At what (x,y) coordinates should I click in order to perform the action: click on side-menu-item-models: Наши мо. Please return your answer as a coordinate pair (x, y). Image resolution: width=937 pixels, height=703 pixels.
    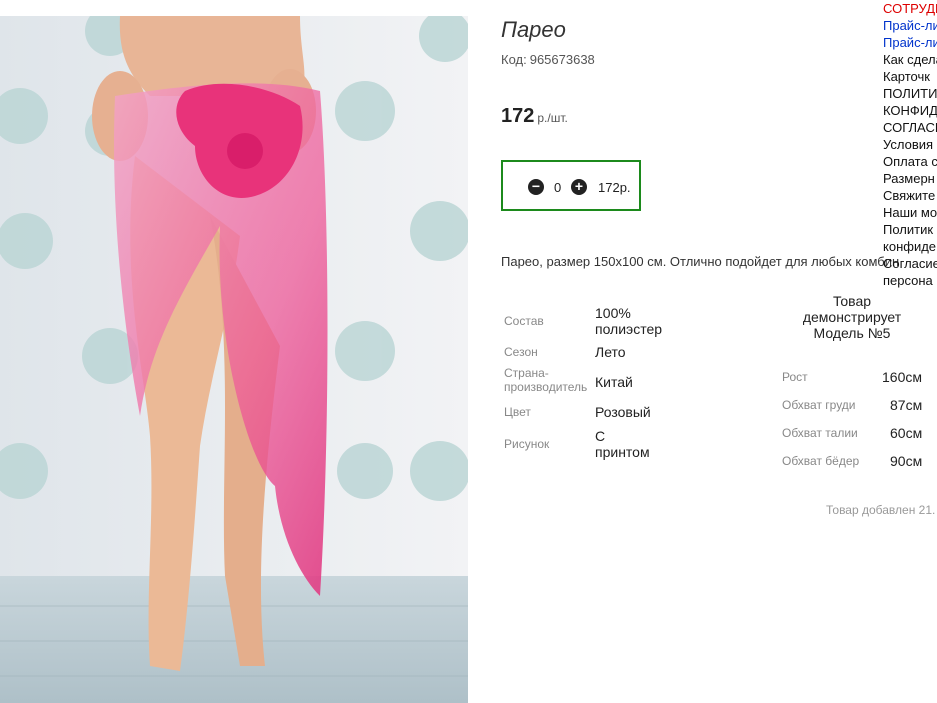
    Looking at the image, I should click on (910, 212).